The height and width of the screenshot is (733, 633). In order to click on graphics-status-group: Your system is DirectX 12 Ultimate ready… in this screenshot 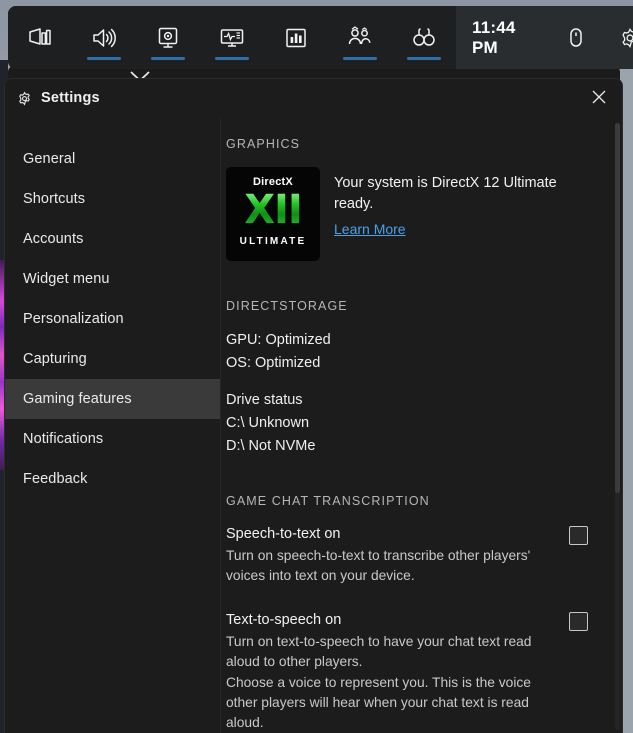, I will do `click(454, 203)`.